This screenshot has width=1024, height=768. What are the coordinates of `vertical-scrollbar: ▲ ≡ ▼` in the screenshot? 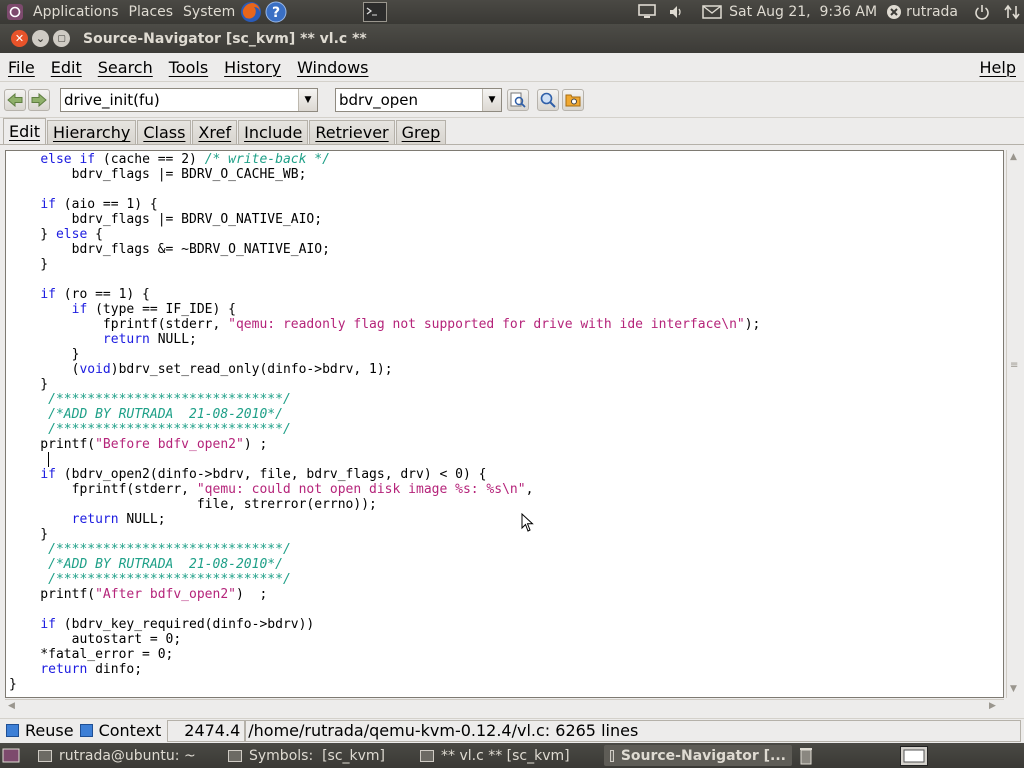 It's located at (1014, 424).